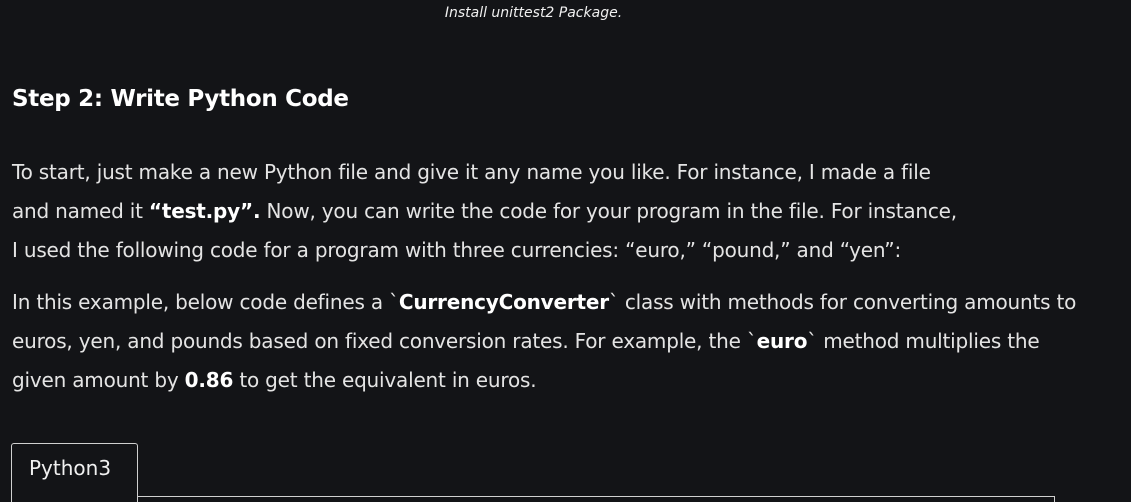 The height and width of the screenshot is (502, 1131). I want to click on tab-python3-label: Python3, so click(70, 468).